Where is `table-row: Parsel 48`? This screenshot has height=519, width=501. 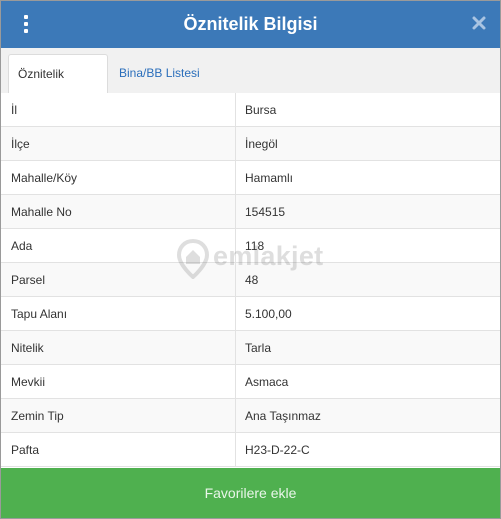 table-row: Parsel 48 is located at coordinates (250, 279).